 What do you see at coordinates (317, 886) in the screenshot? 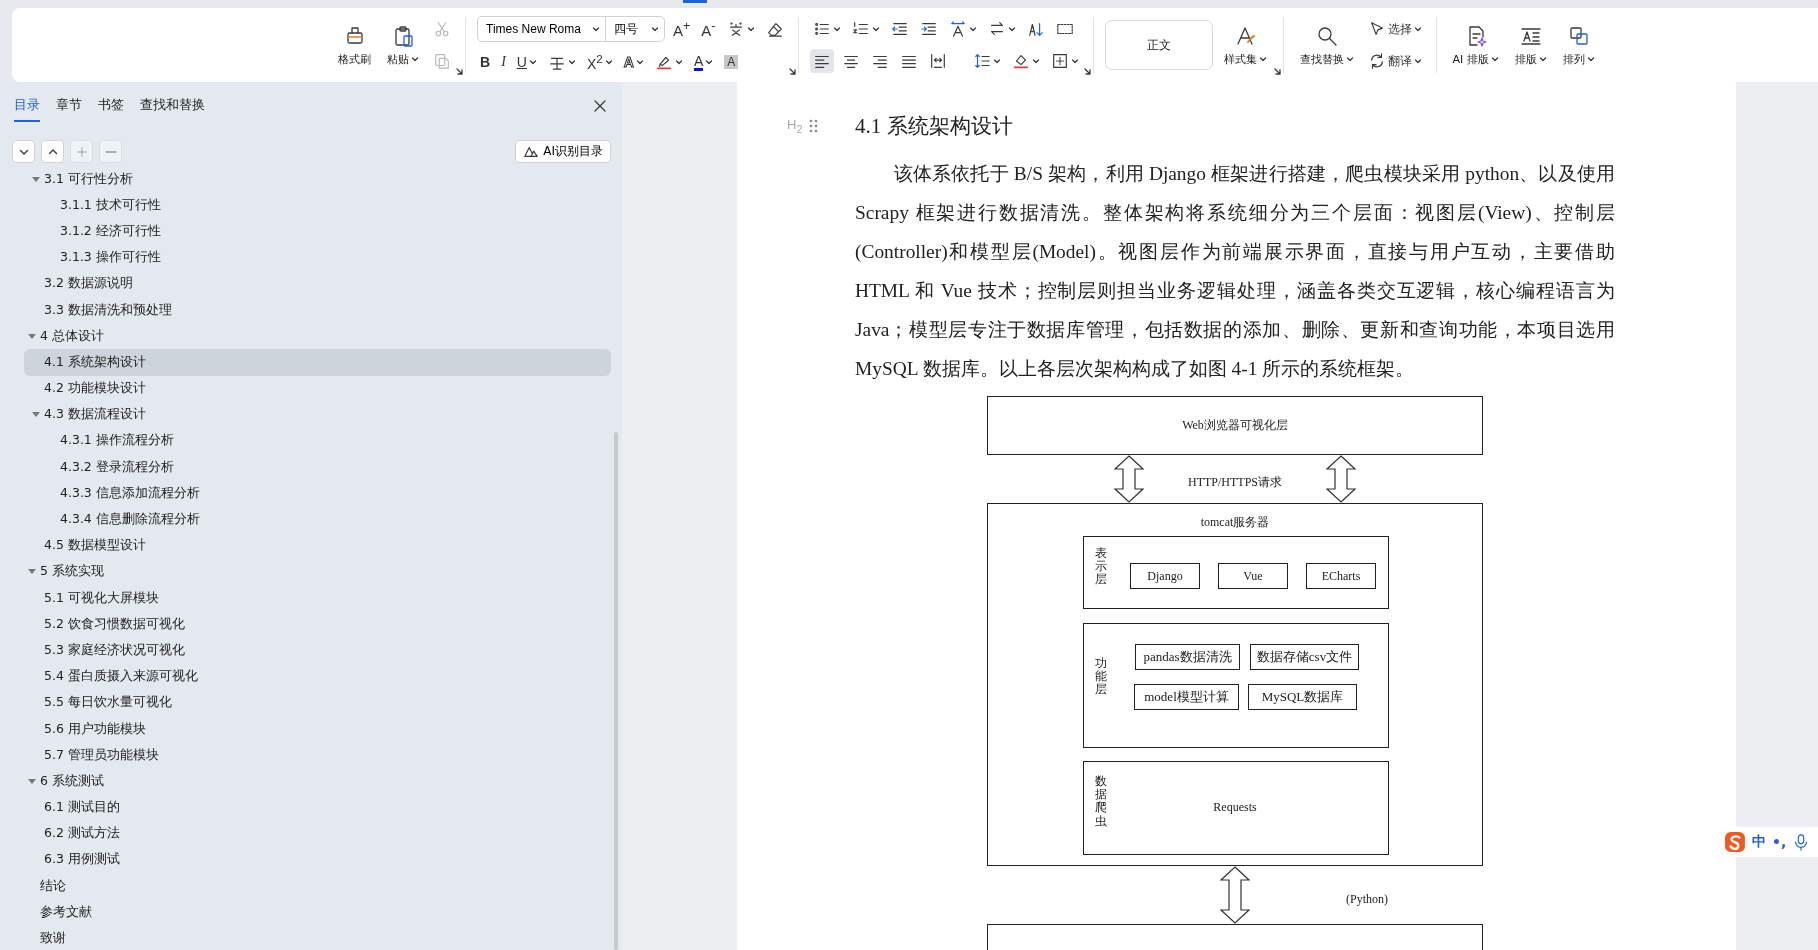
I see `toc-item: 结论` at bounding box center [317, 886].